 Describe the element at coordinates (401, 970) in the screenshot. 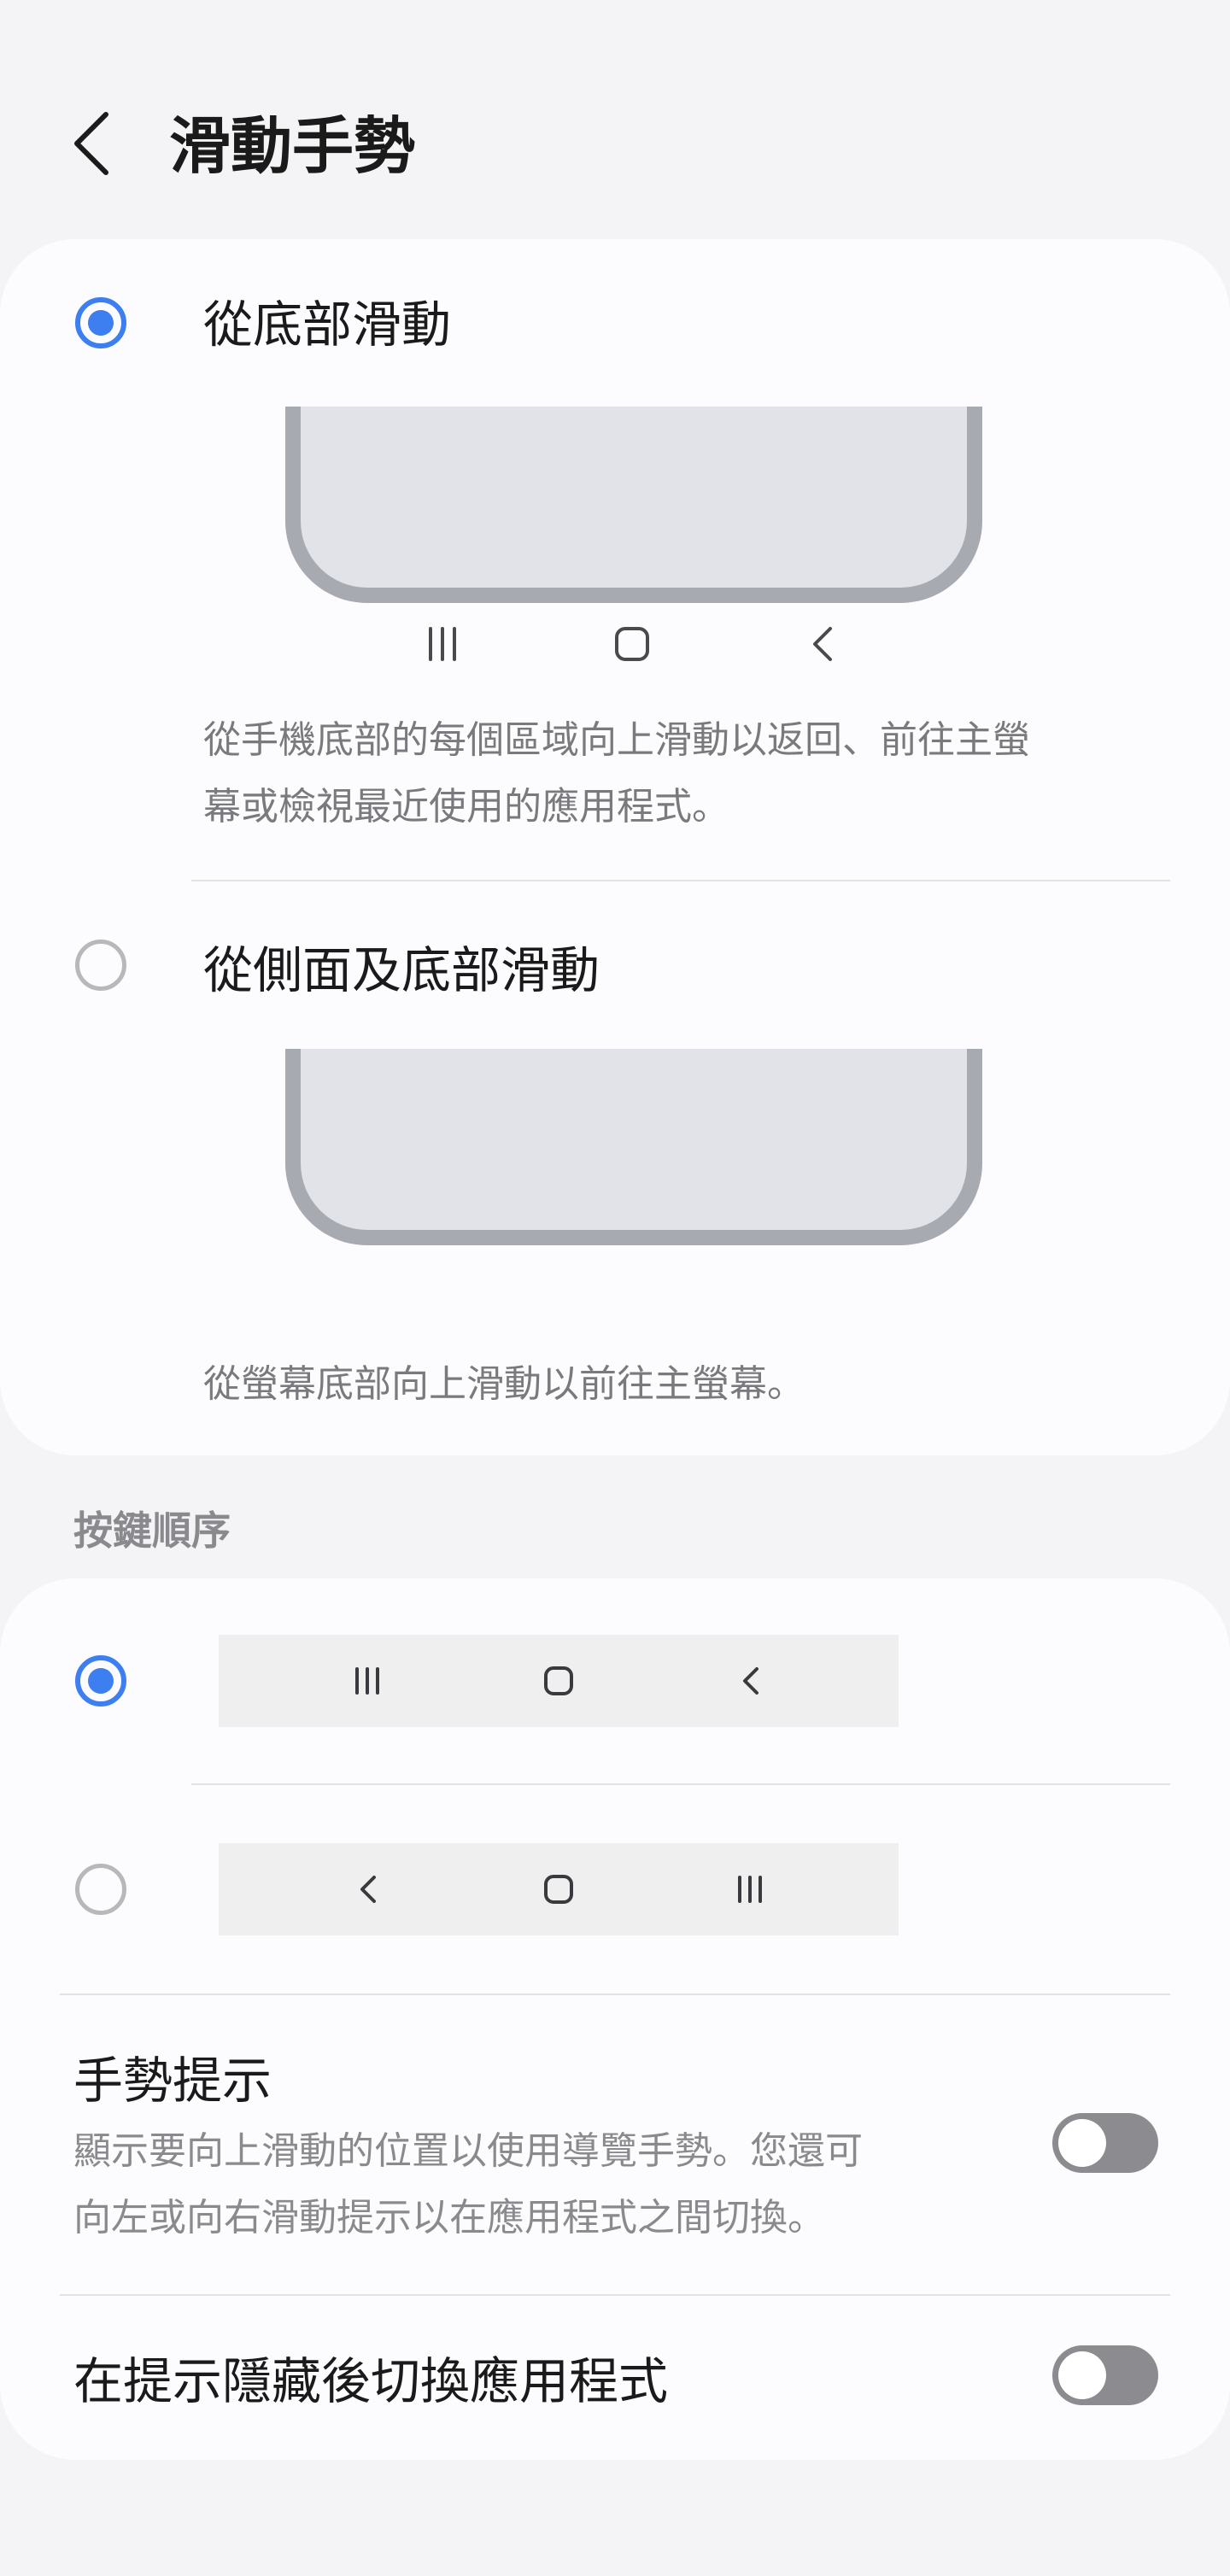

I see `option-label-swipe-from-sides-and-bottom: 從側面及底部滑動` at that location.